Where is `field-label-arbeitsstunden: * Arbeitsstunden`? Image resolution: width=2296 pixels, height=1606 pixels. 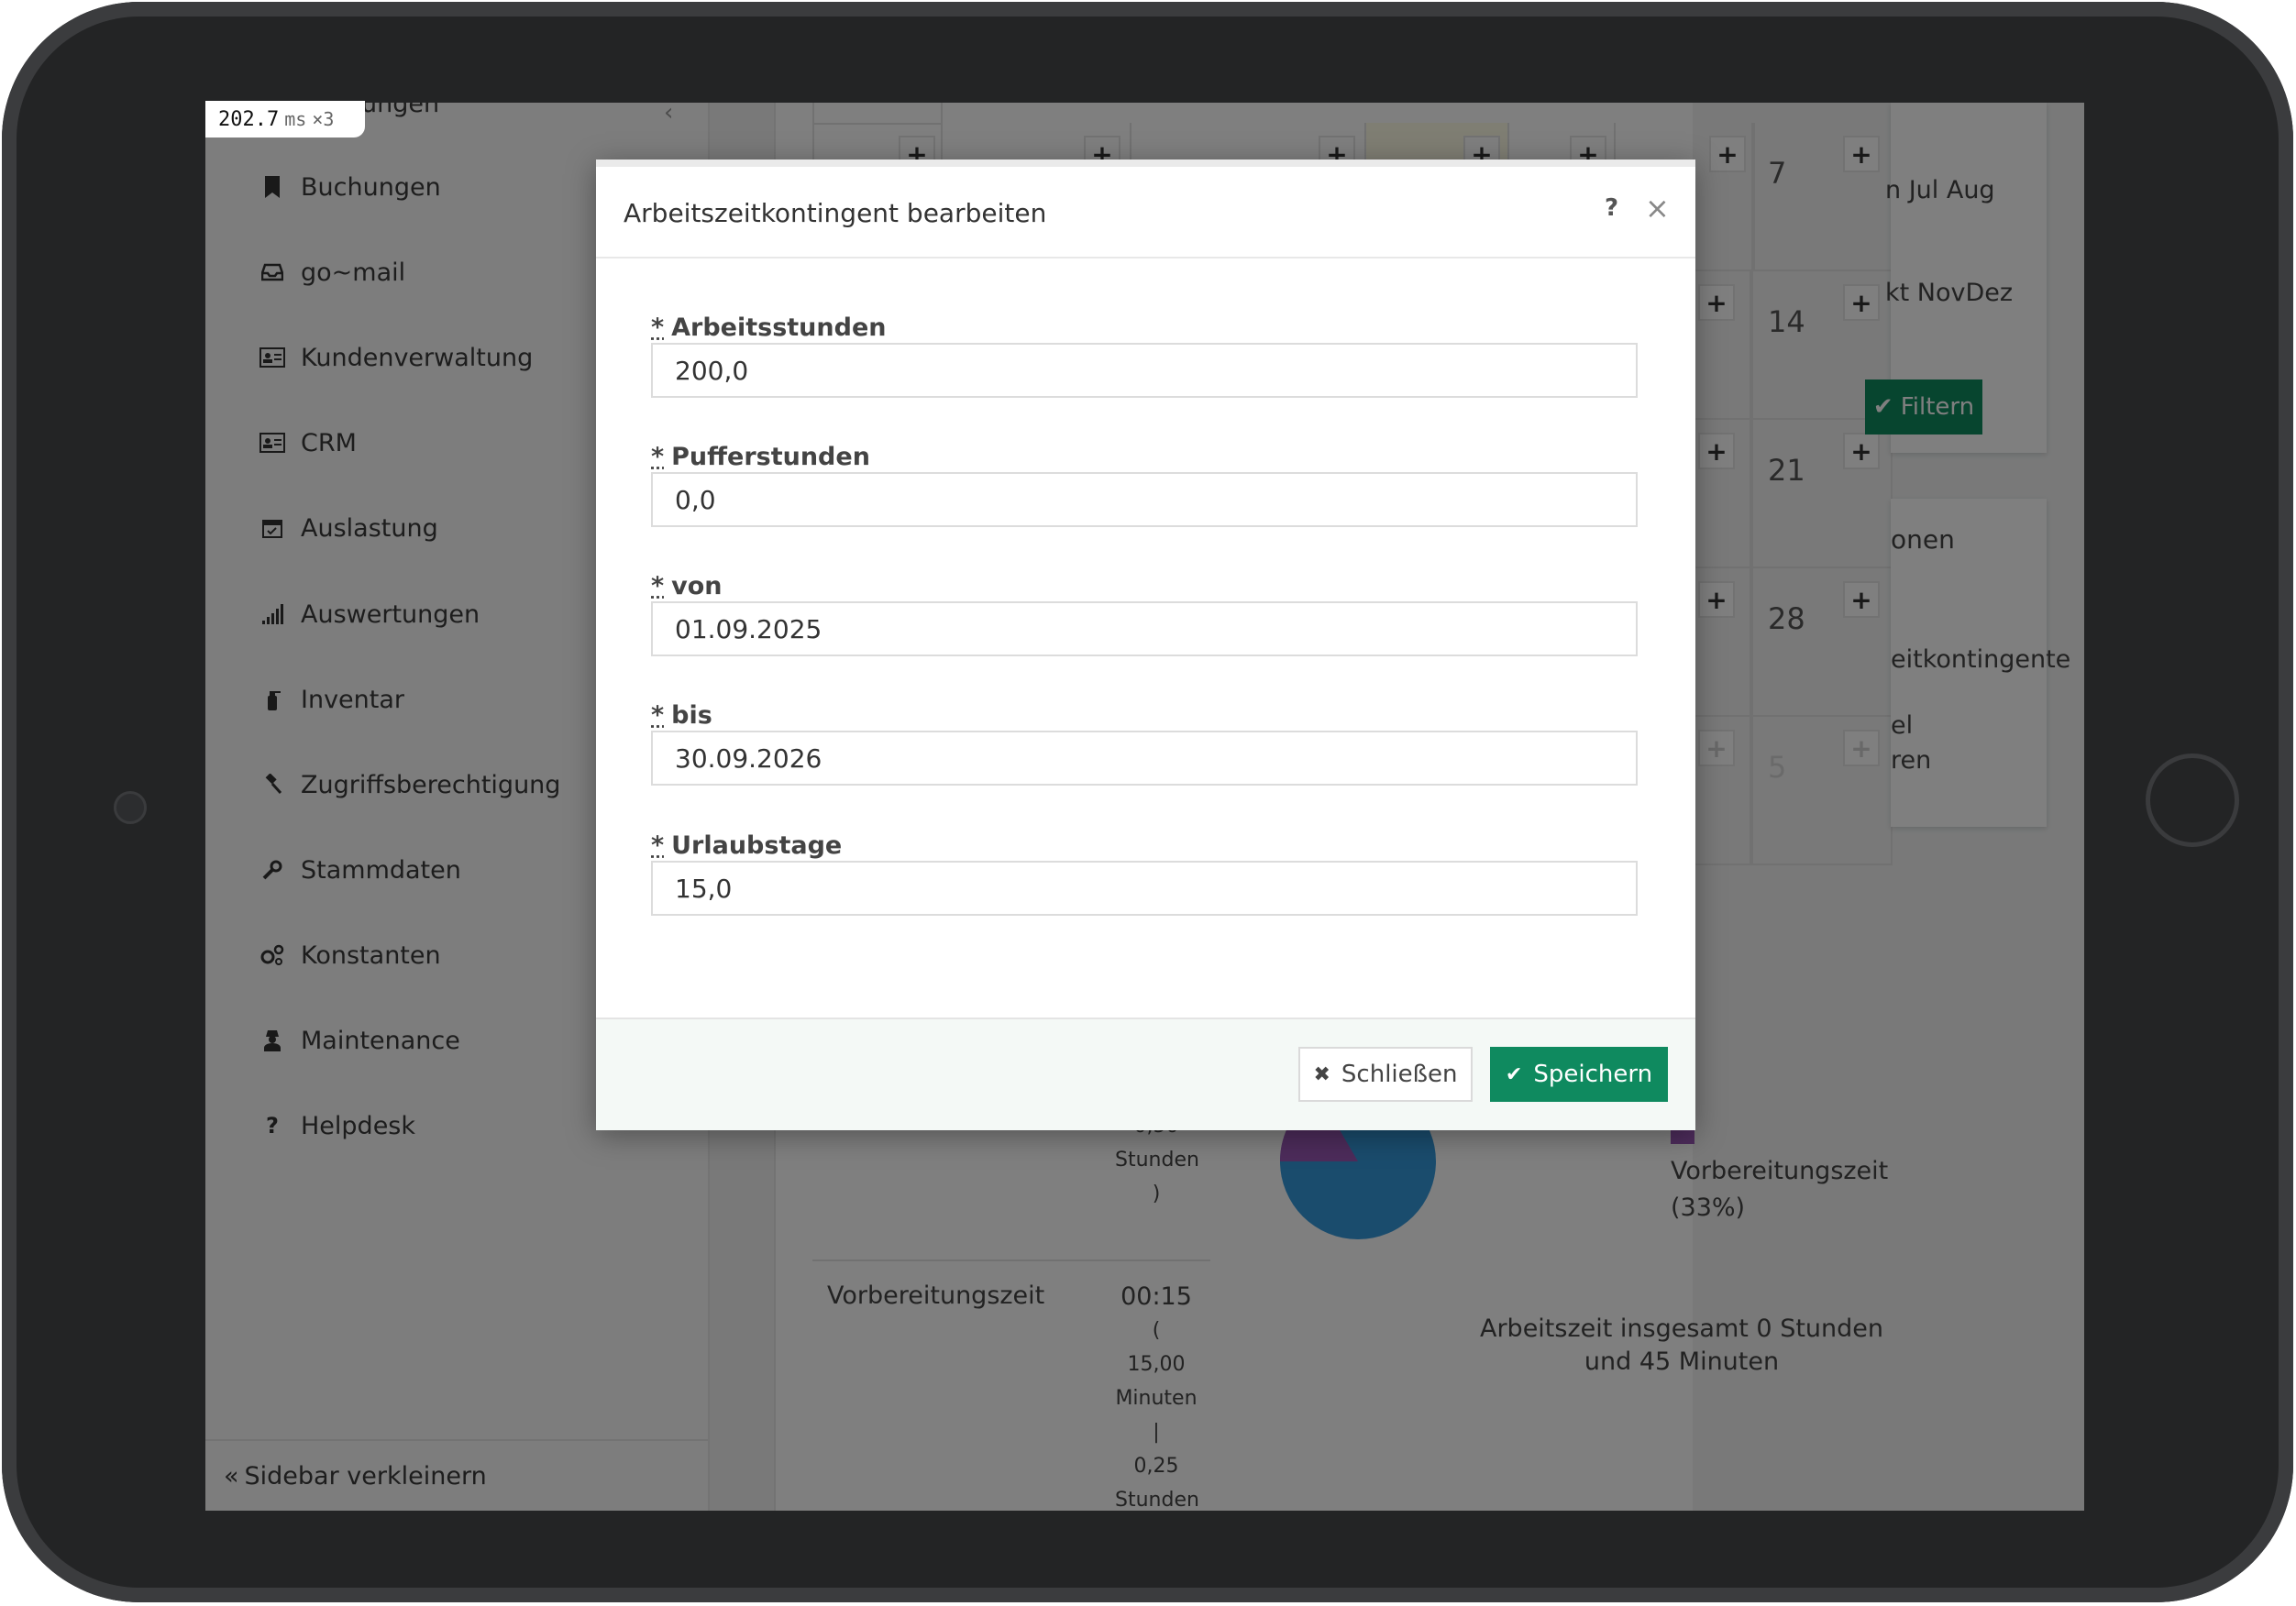
field-label-arbeitsstunden: * Arbeitsstunden is located at coordinates (769, 328).